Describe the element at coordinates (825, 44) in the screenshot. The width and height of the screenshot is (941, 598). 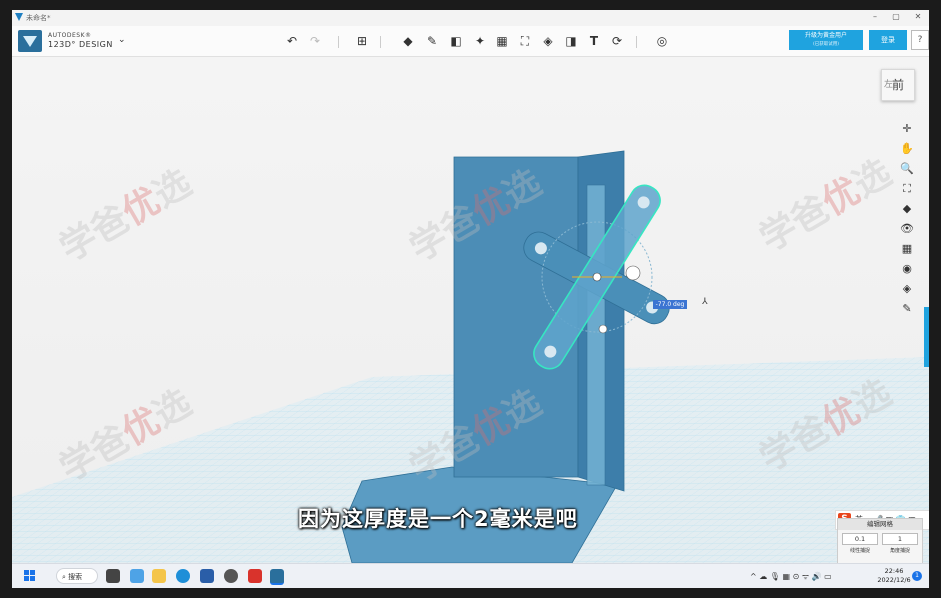
I see `upgrade-sub-label: (已获取试用)` at that location.